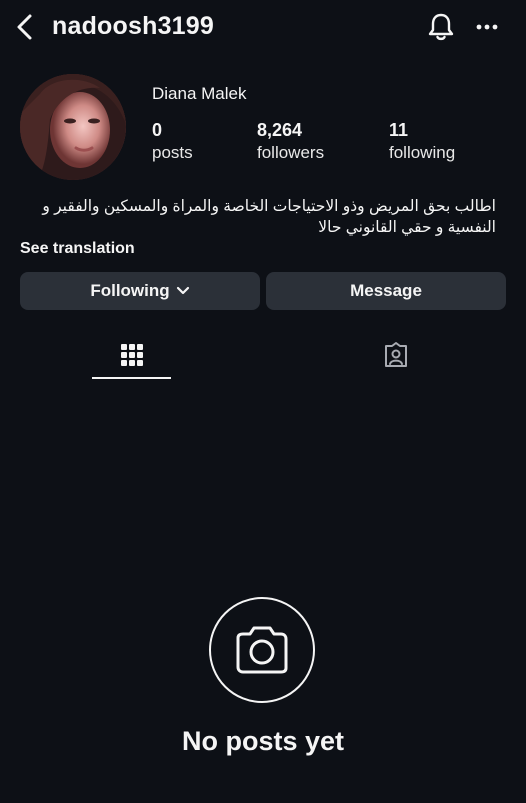  What do you see at coordinates (263, 28) in the screenshot?
I see `top-bar: nadoosh3199` at bounding box center [263, 28].